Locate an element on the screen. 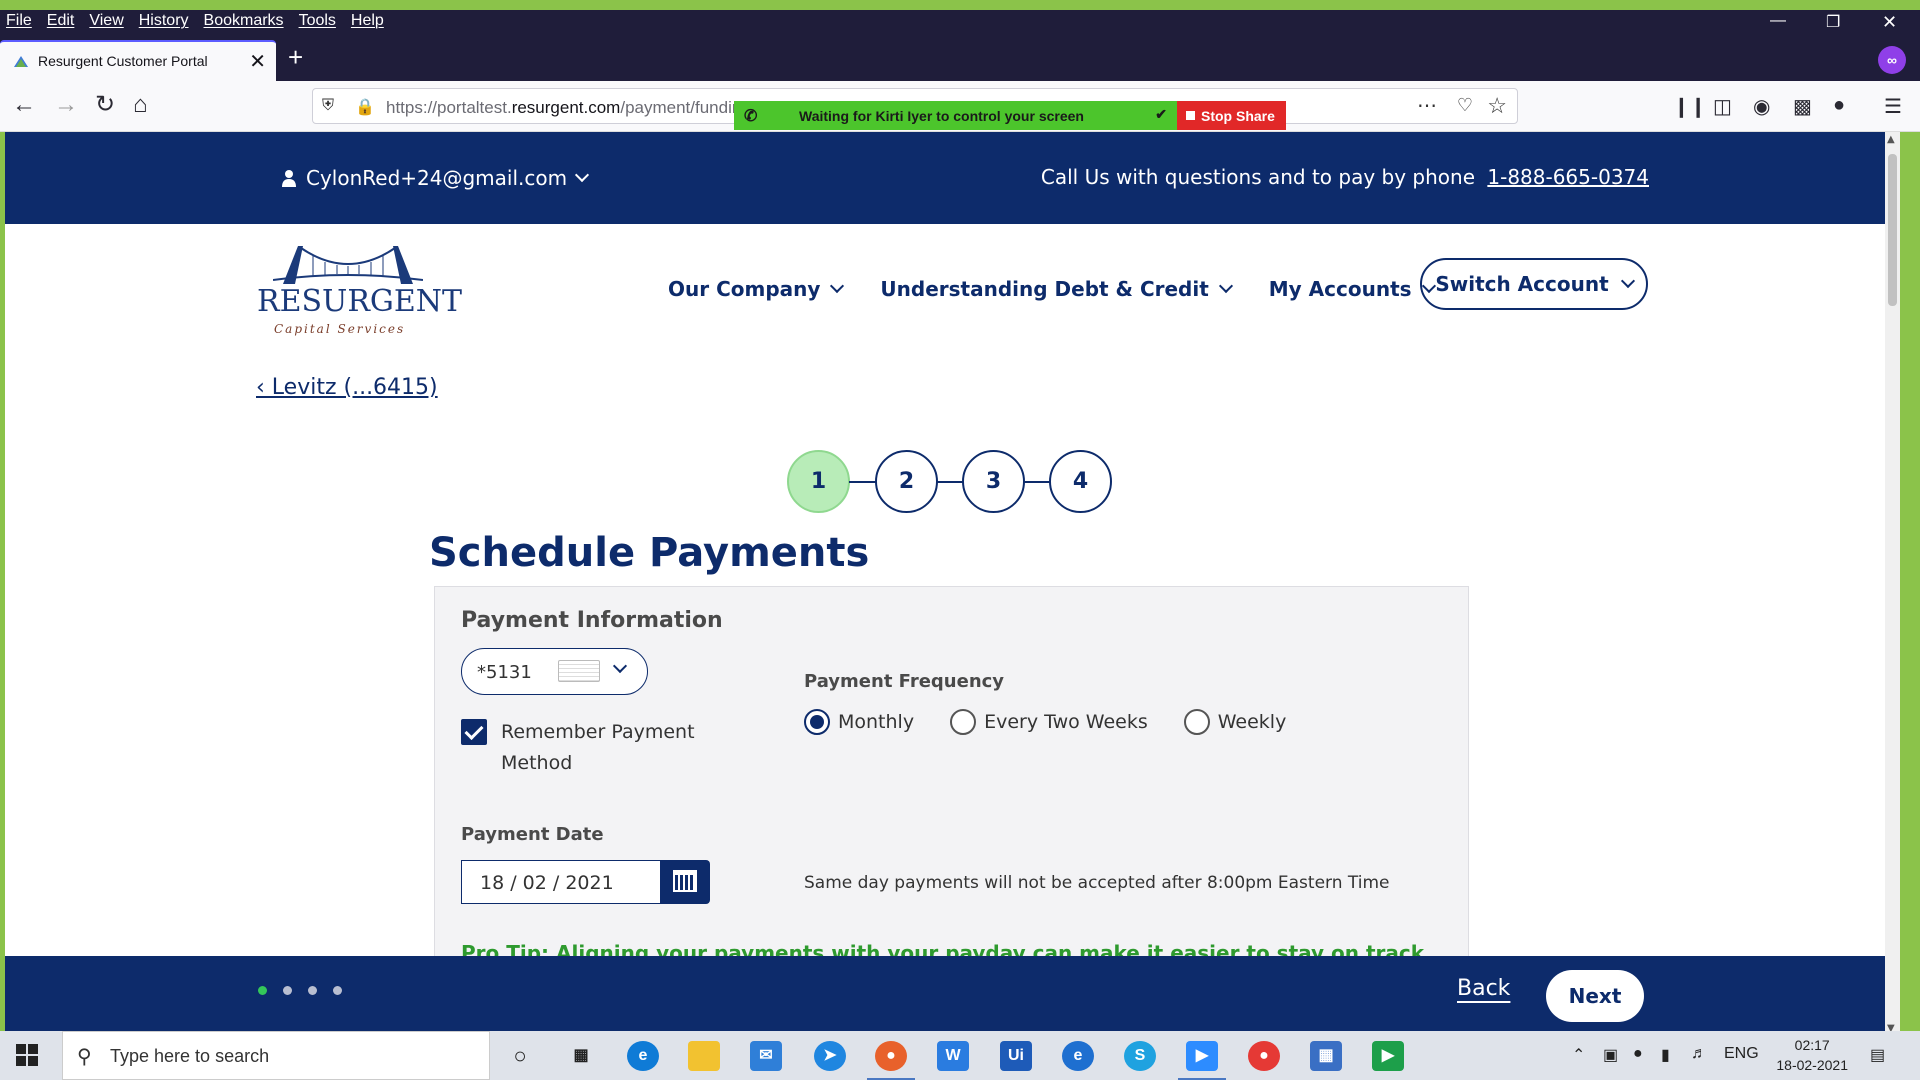 The height and width of the screenshot is (1080, 1920). menu-edit: Edit is located at coordinates (61, 21).